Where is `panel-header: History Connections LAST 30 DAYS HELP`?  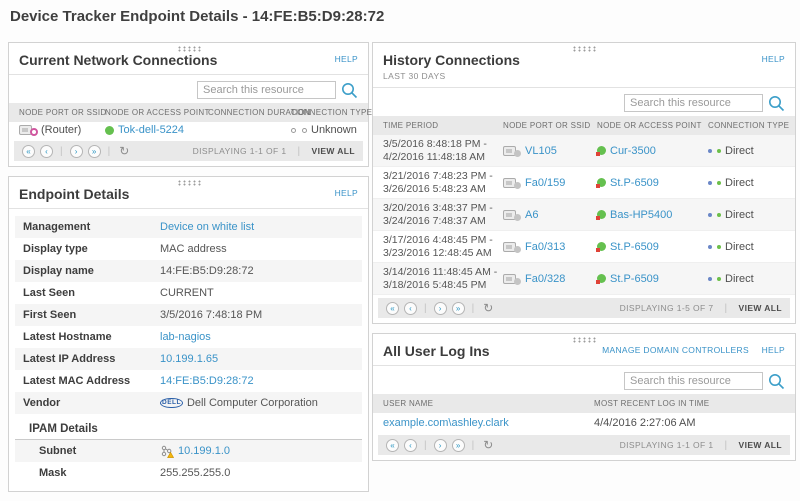
panel-header: History Connections LAST 30 DAYS HELP is located at coordinates (584, 65).